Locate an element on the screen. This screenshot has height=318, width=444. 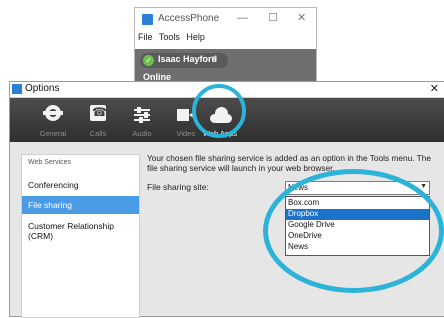
tab-general: General is located at coordinates (53, 120).